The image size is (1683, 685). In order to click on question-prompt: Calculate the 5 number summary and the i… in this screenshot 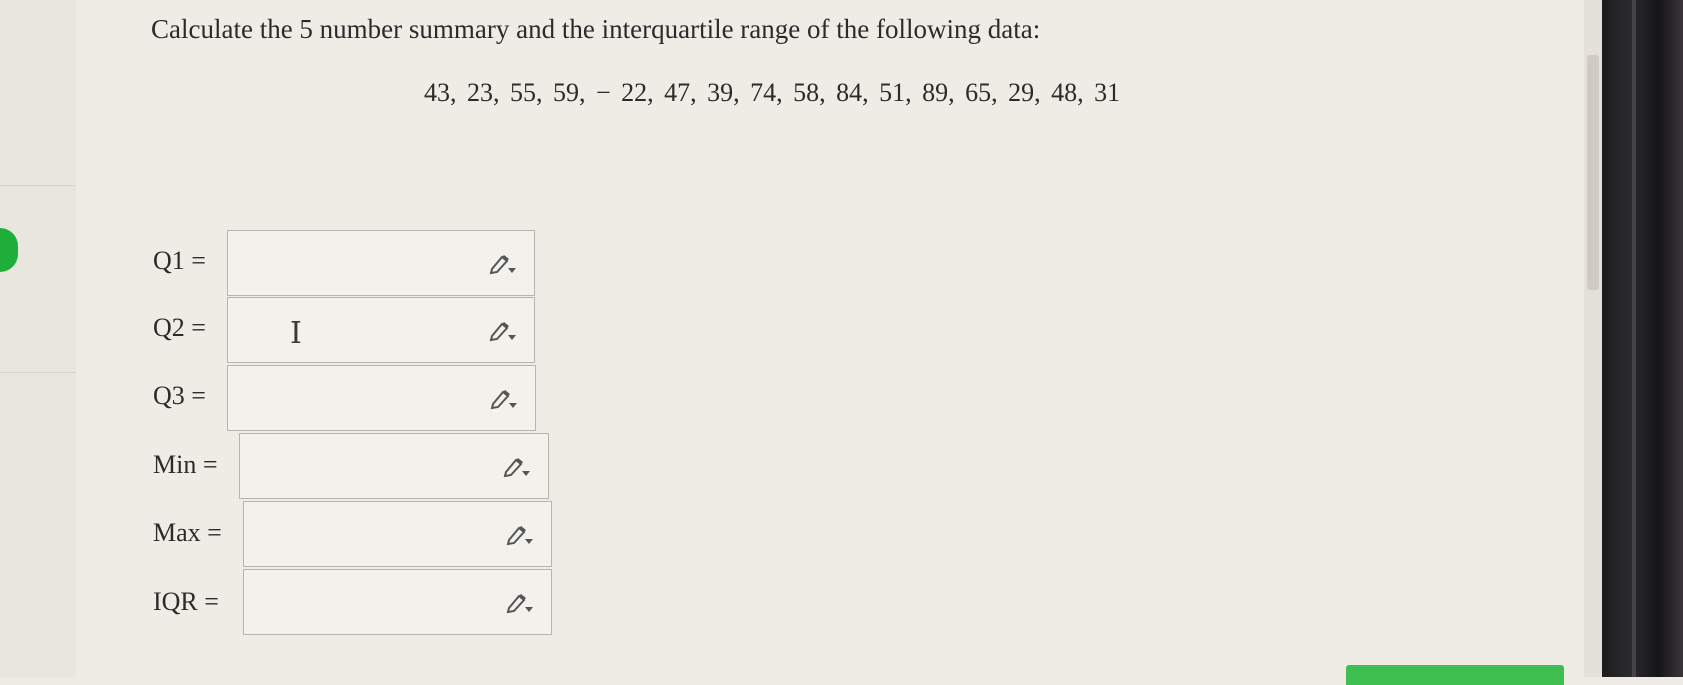, I will do `click(596, 29)`.